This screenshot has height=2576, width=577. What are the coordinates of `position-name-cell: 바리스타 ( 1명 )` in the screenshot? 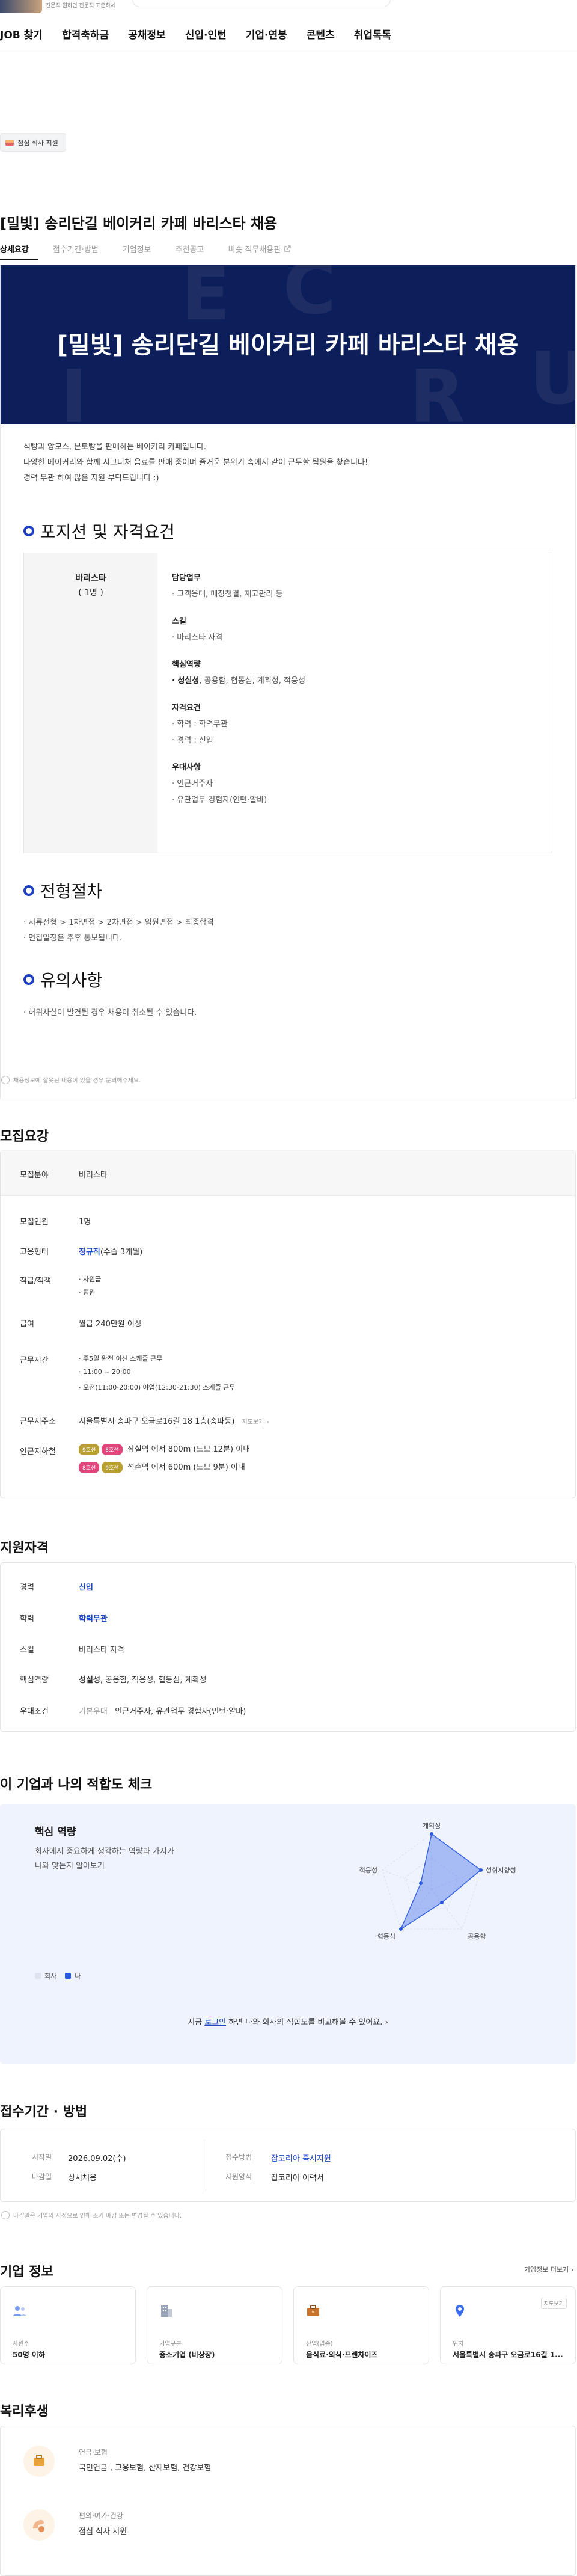 It's located at (90, 703).